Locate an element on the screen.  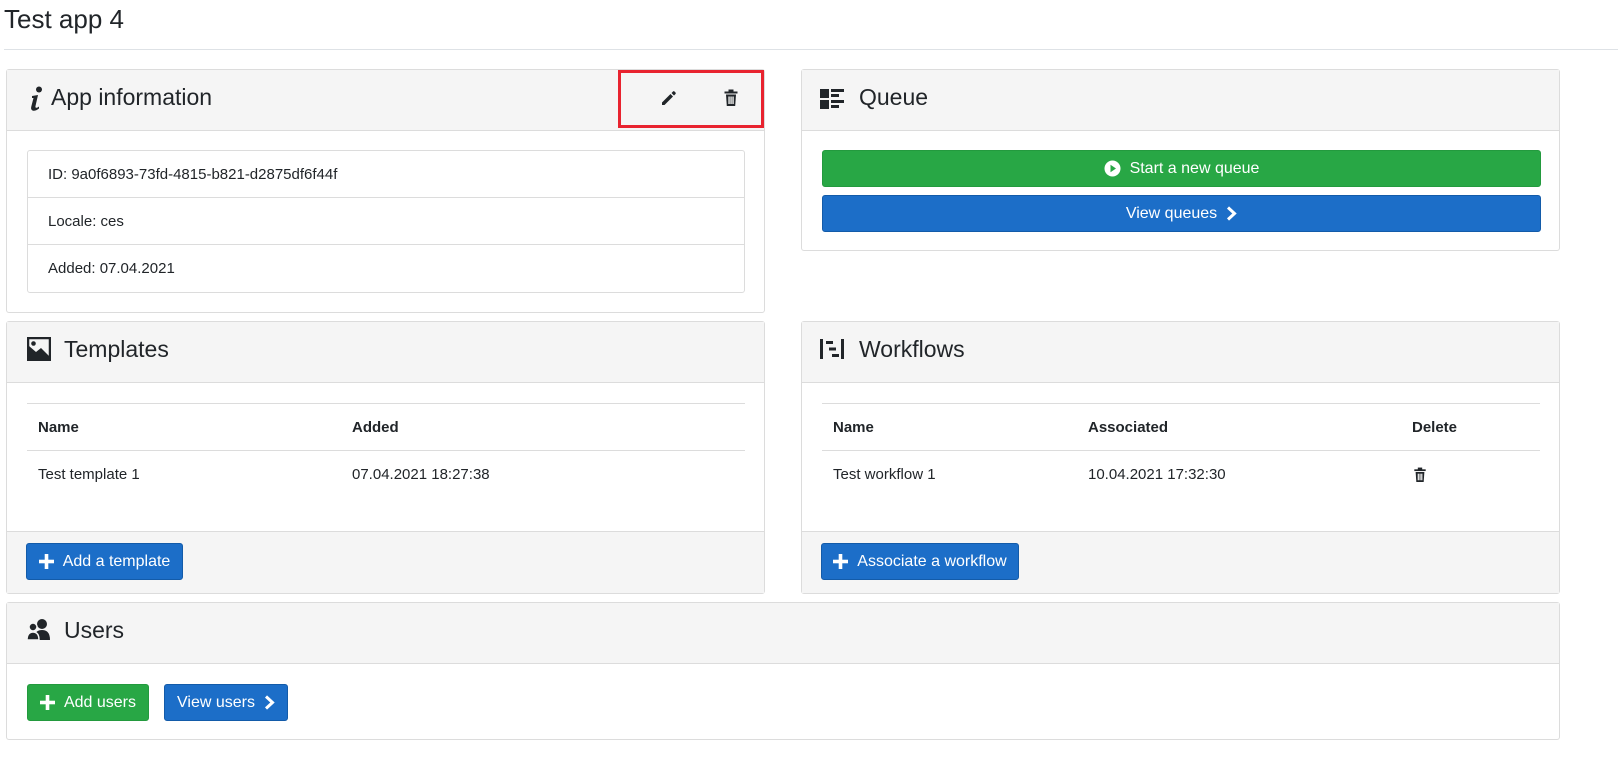
templates-header: Templates is located at coordinates (385, 352).